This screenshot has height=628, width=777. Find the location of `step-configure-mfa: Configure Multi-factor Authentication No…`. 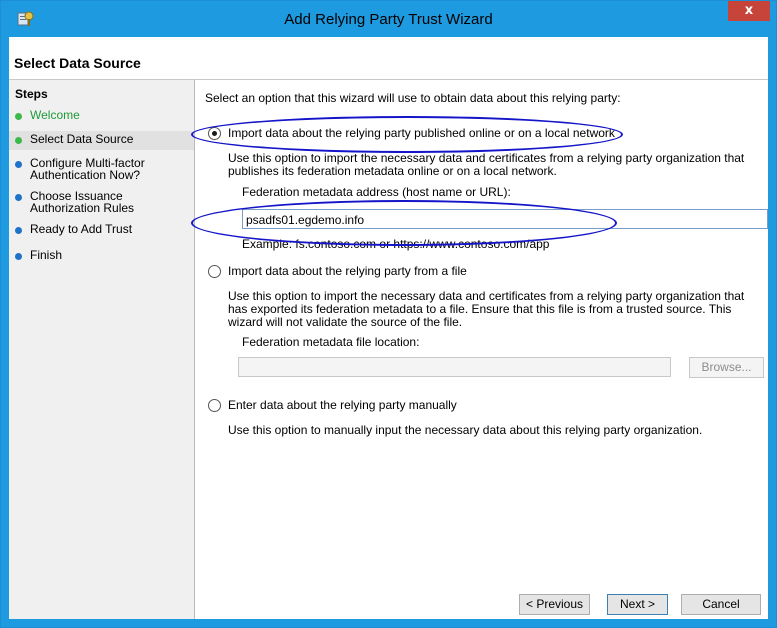

step-configure-mfa: Configure Multi-factor Authentication No… is located at coordinates (101, 170).